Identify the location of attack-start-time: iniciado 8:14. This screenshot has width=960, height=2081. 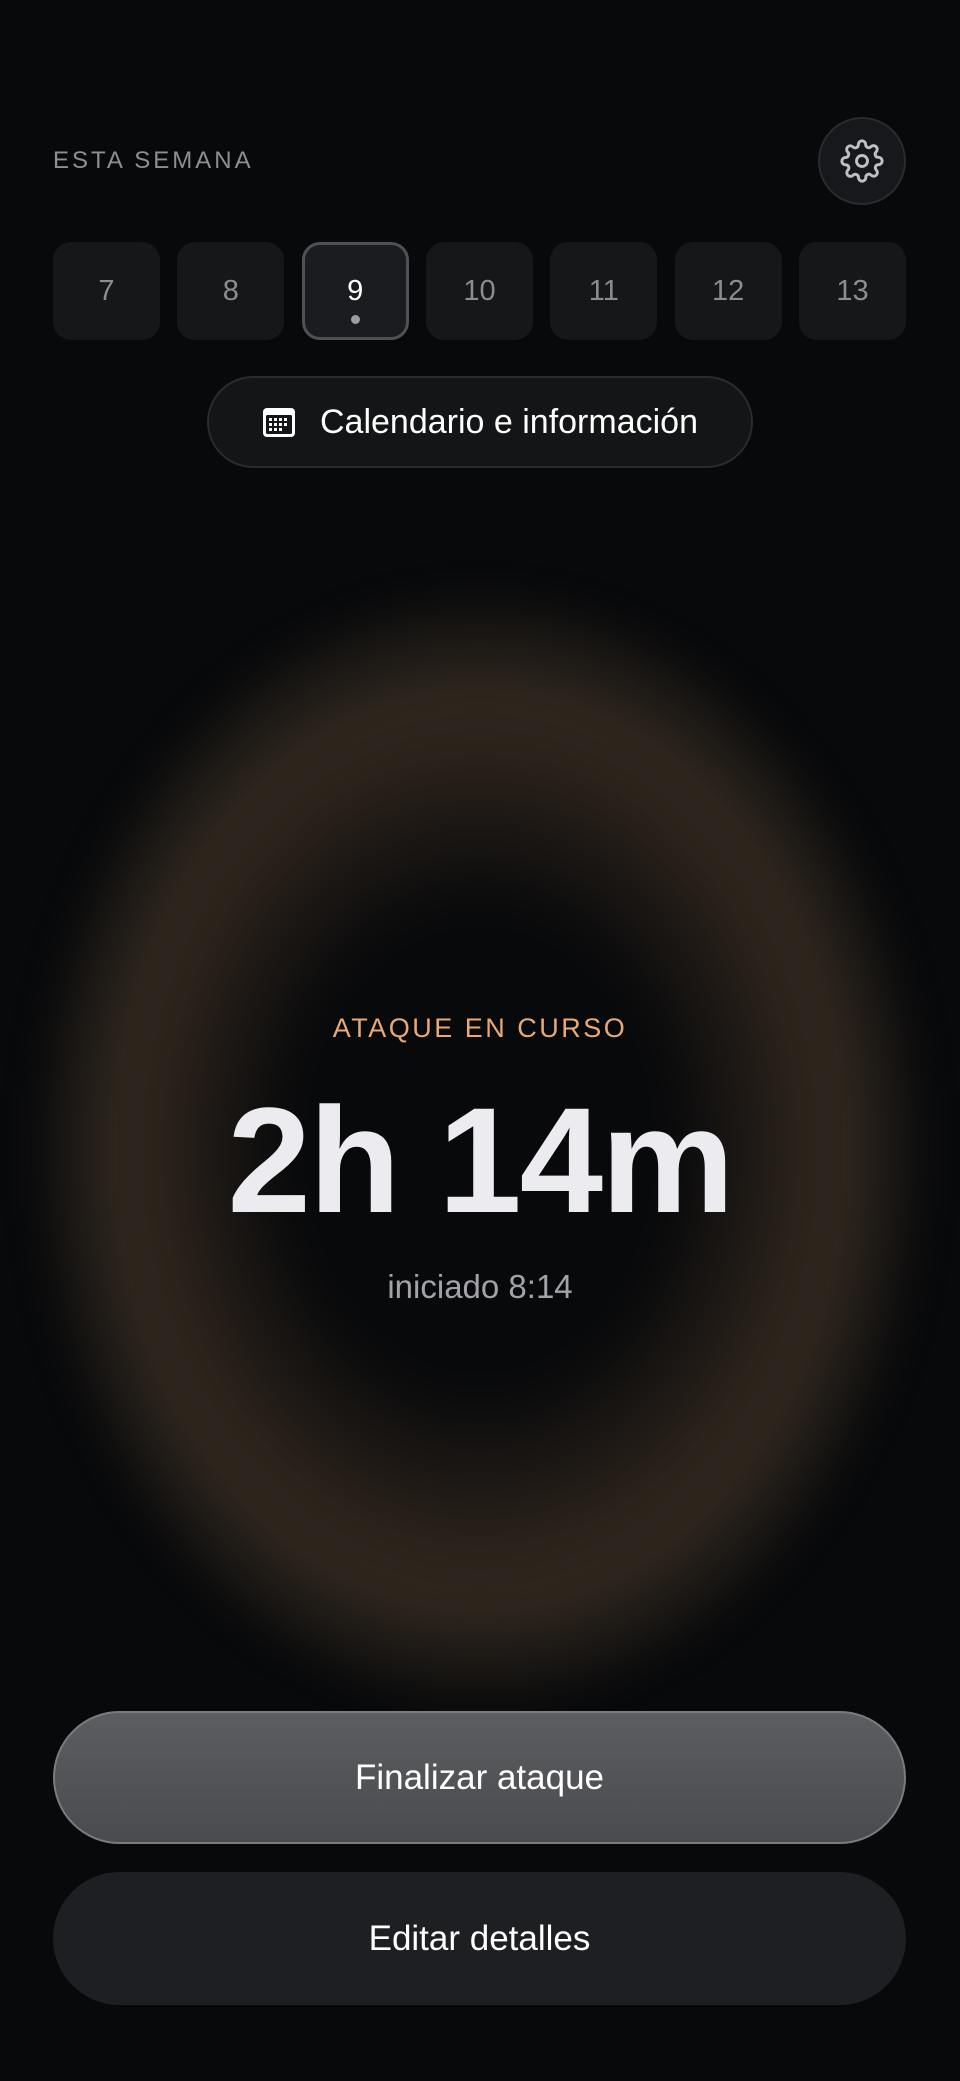
(480, 1286).